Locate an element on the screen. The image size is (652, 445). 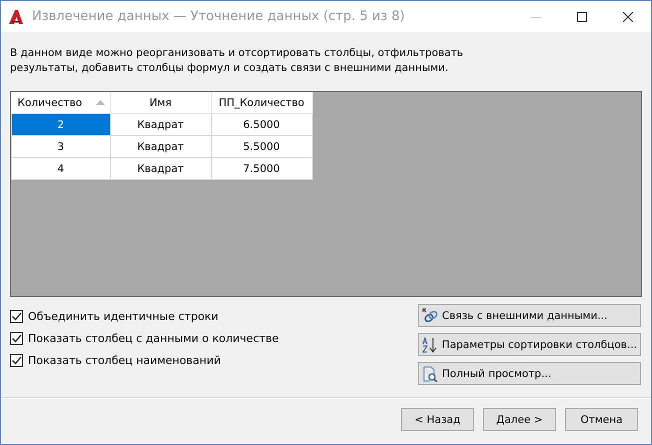
link-icon is located at coordinates (430, 316).